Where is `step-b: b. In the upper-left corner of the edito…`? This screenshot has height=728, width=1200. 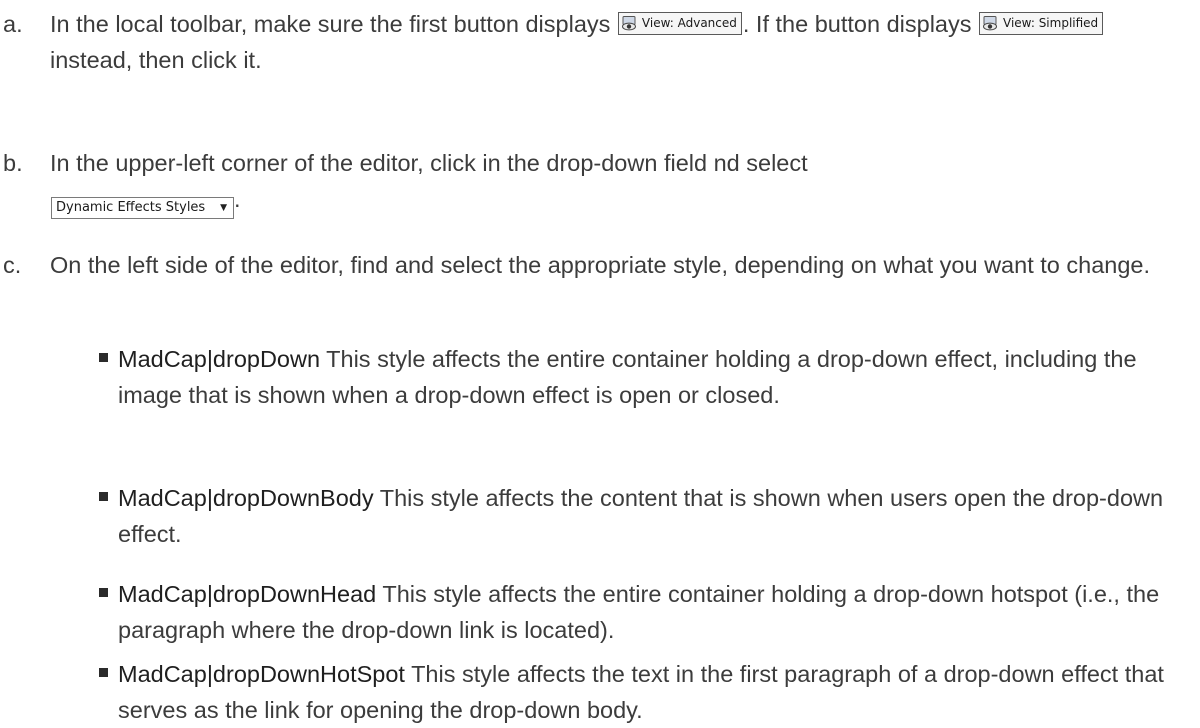 step-b: b. In the upper-left corner of the edito… is located at coordinates (600, 182).